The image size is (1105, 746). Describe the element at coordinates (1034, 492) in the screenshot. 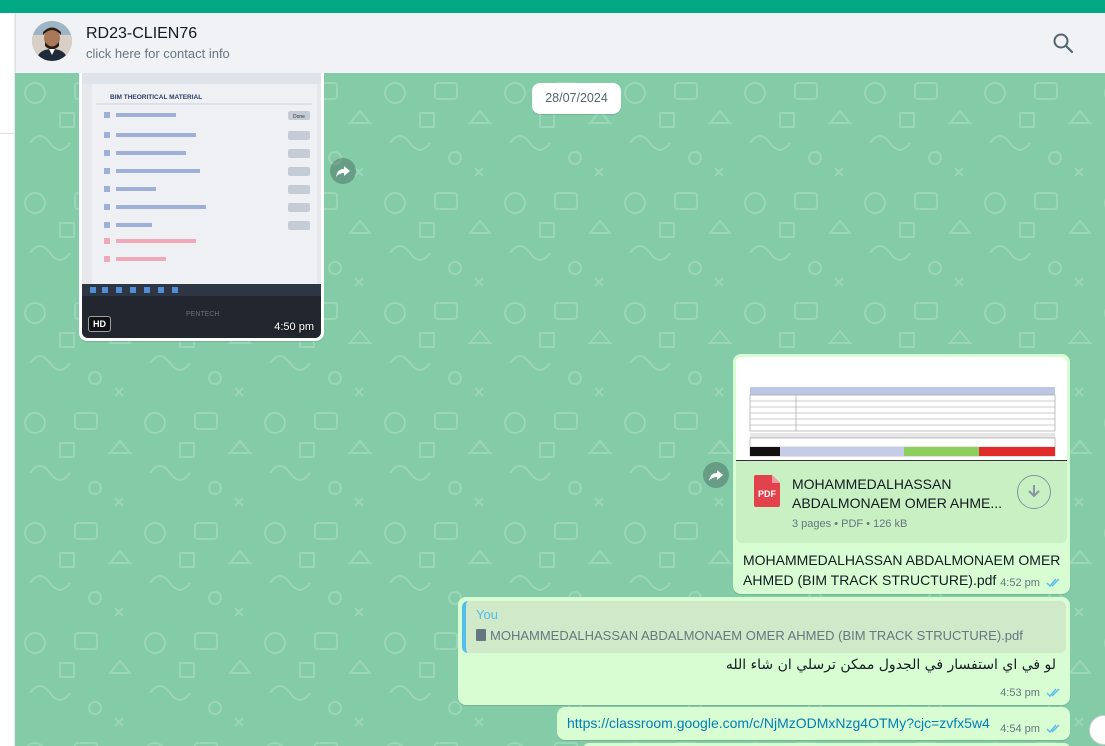

I see `download-icon` at that location.